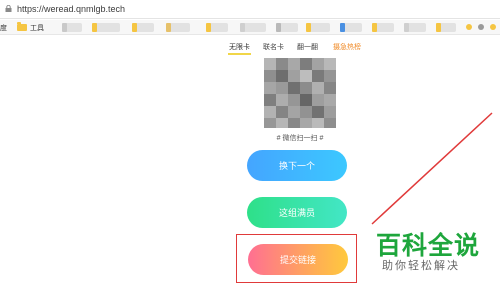 The height and width of the screenshot is (286, 500). I want to click on bookmark-folder-label: 工具, so click(37, 28).